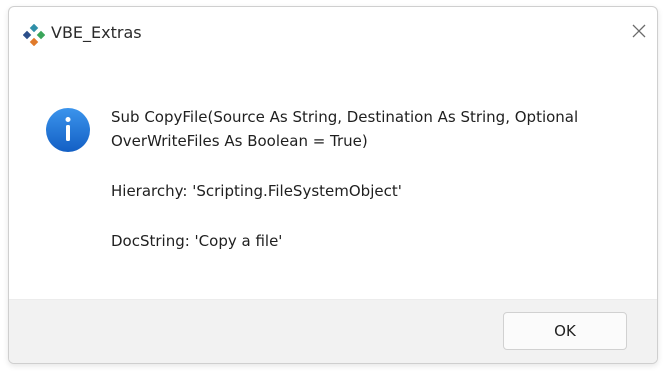 The image size is (664, 372). Describe the element at coordinates (96, 32) in the screenshot. I see `window-title: VBE_Extras` at that location.